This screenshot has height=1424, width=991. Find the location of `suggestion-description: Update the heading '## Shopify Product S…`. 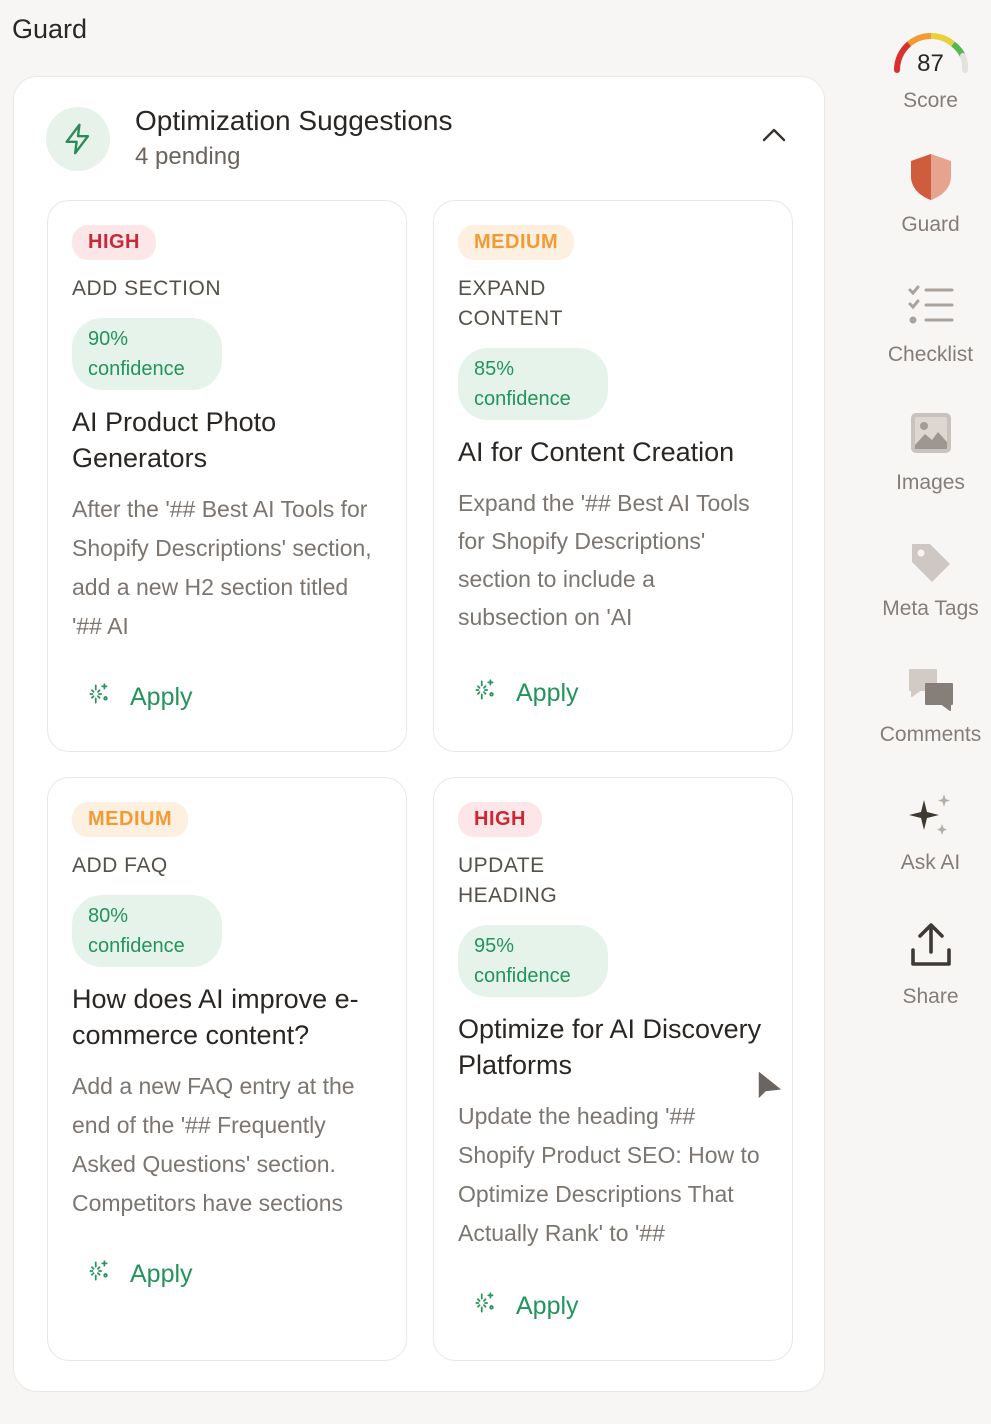

suggestion-description: Update the heading '## Shopify Product S… is located at coordinates (609, 1174).